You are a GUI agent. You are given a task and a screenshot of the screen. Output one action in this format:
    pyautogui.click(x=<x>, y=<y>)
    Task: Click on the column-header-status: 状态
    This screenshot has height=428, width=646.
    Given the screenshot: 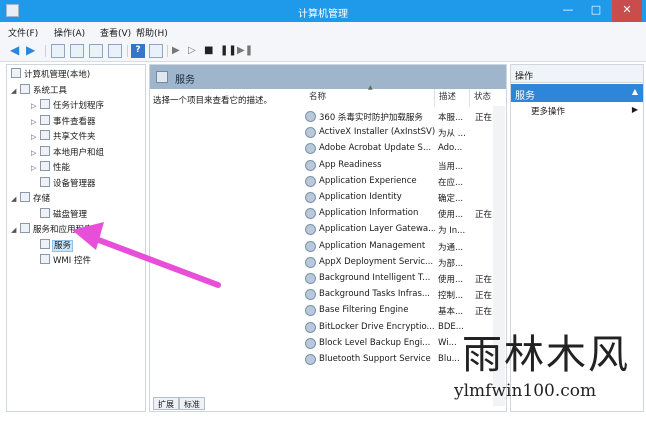 What is the action you would take?
    pyautogui.click(x=482, y=98)
    